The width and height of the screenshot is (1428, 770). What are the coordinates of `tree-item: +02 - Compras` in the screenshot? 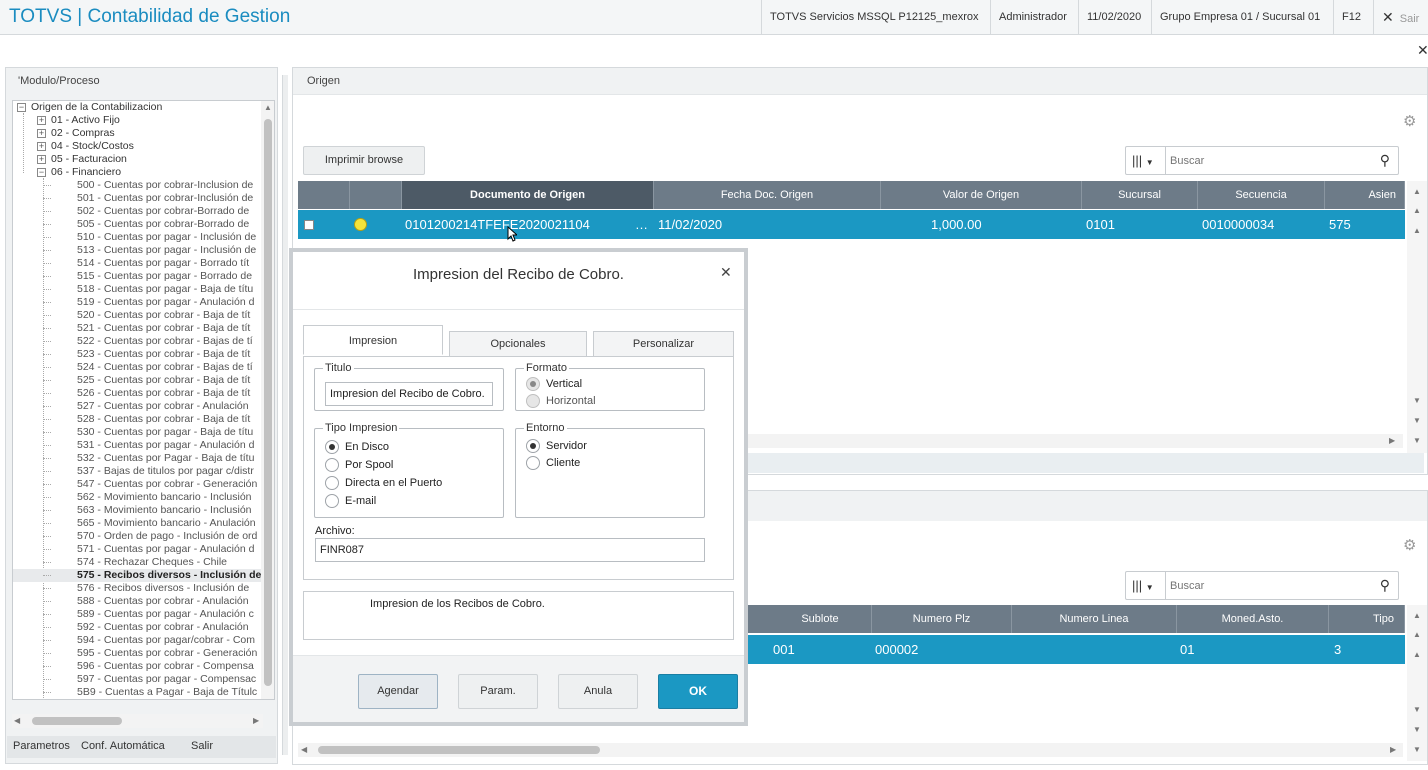 It's located at (138, 133).